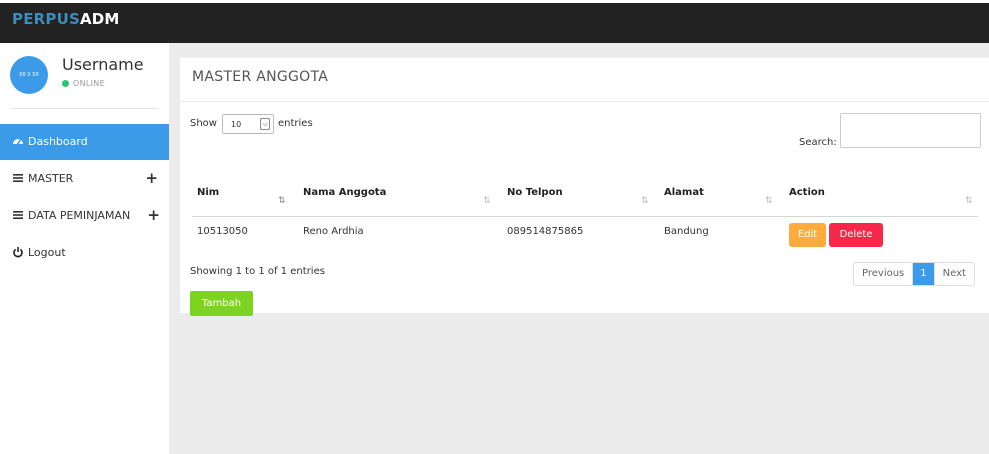 The height and width of the screenshot is (454, 989). What do you see at coordinates (910, 130) in the screenshot?
I see `search-input` at bounding box center [910, 130].